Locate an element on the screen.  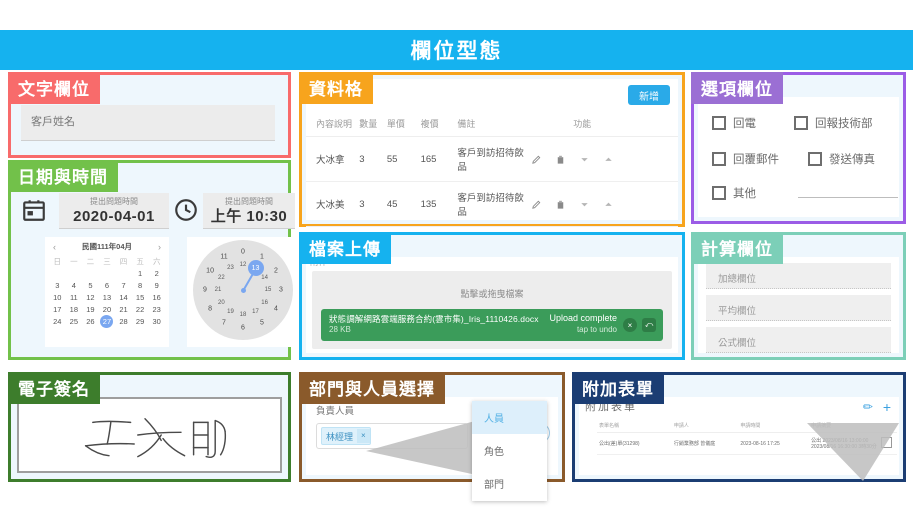
selection-type-menu: 人員 角色 部門 is located at coordinates (509, 451).